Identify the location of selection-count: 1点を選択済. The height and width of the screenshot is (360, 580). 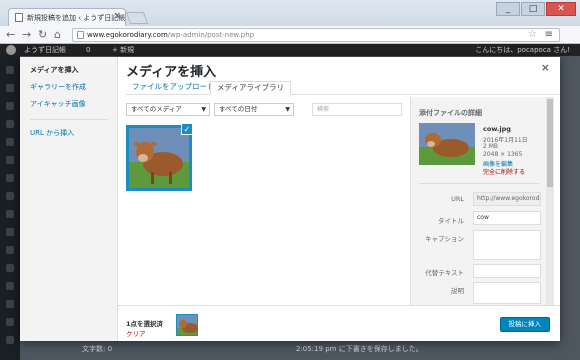
(145, 324).